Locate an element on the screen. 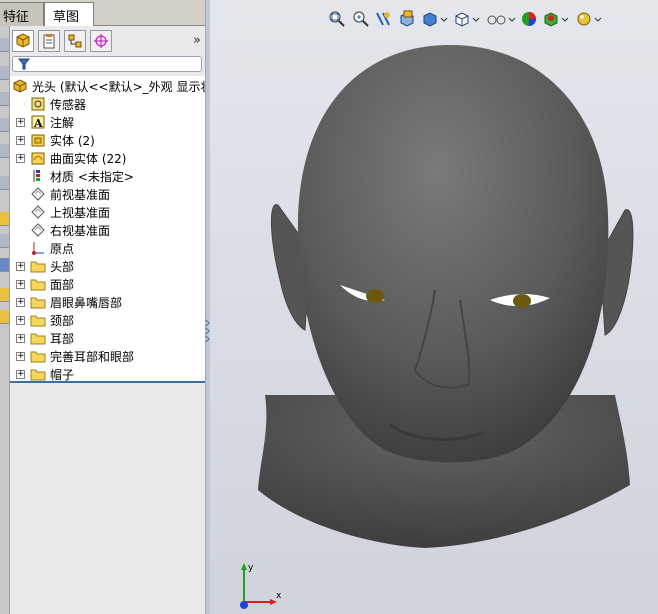 The image size is (658, 614). tree-item-label: 面部 is located at coordinates (62, 284).